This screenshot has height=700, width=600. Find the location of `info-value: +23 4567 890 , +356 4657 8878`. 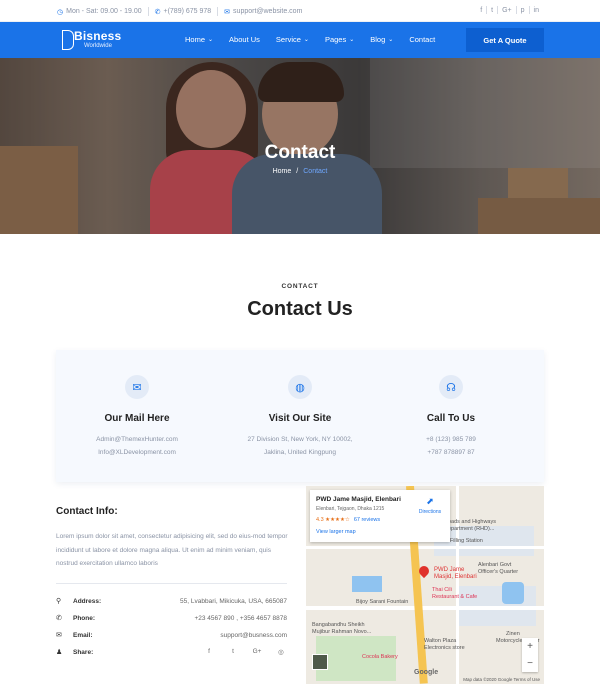

info-value: +23 4567 890 , +356 4657 8878 is located at coordinates (240, 618).